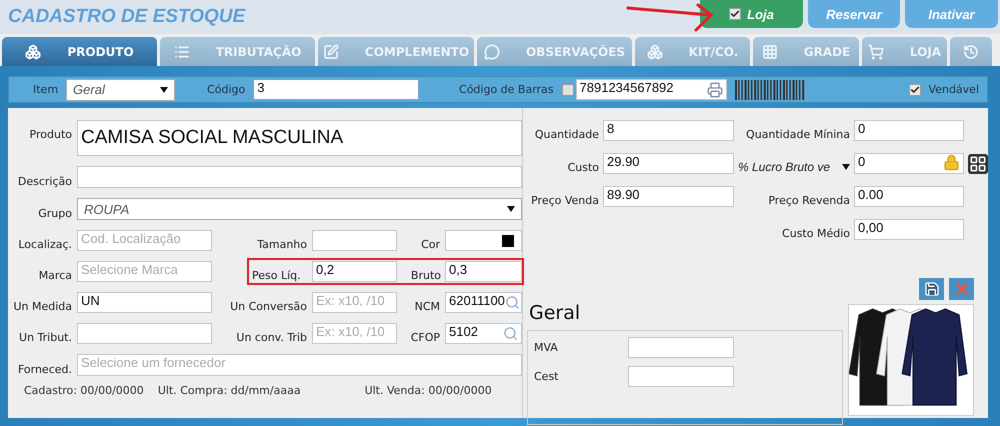 This screenshot has width=1000, height=426. I want to click on date-text: Ult. Venda: 00/00/0000, so click(428, 390).